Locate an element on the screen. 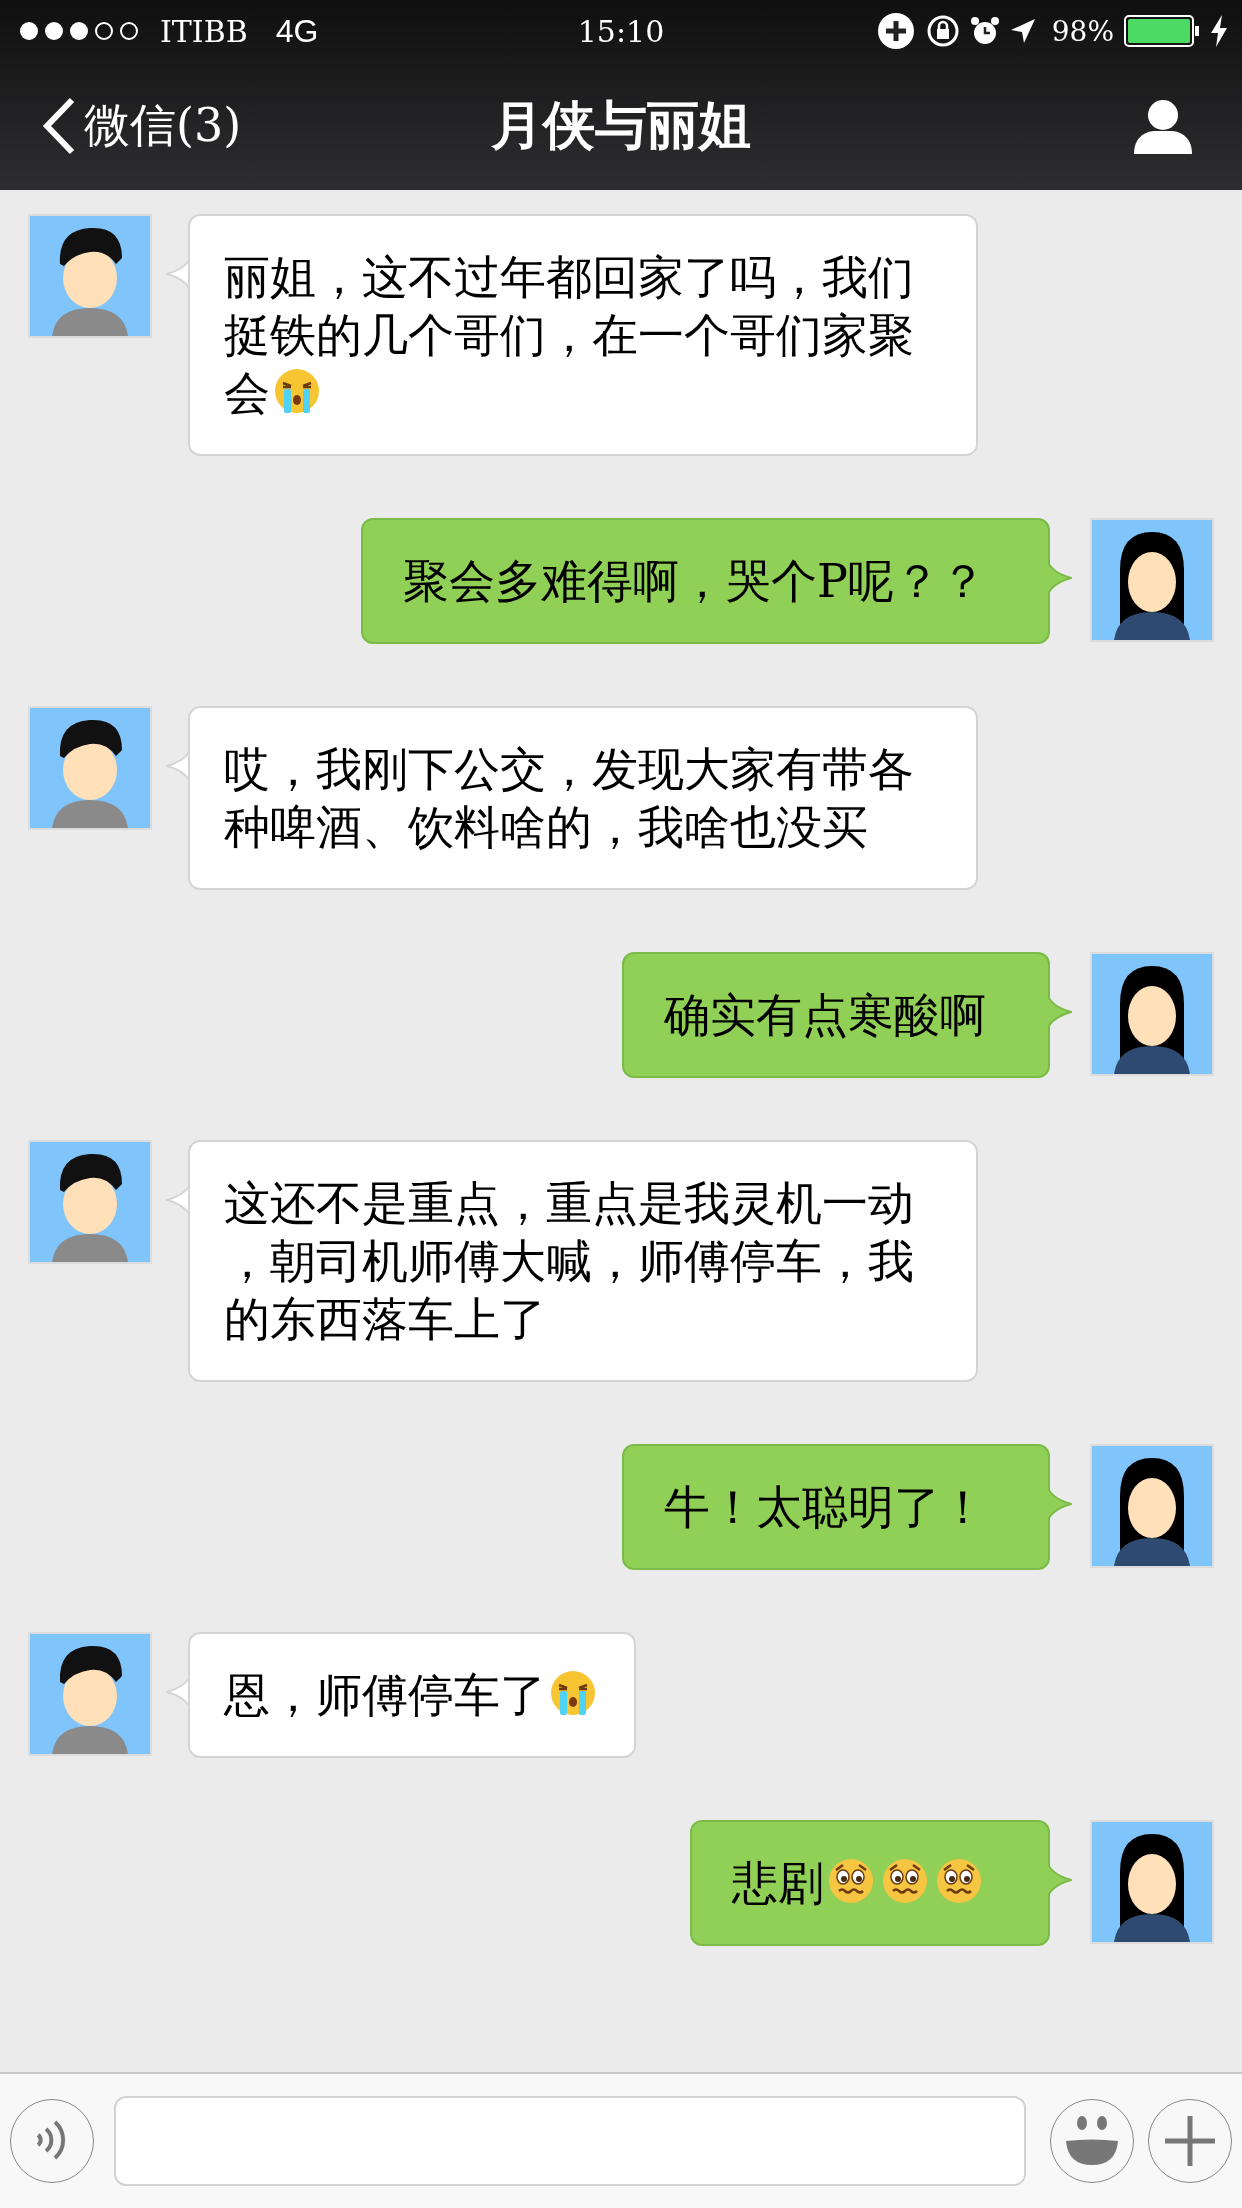  message-text: 聚会多难得啊，哭个P呢？？ is located at coordinates (694, 581).